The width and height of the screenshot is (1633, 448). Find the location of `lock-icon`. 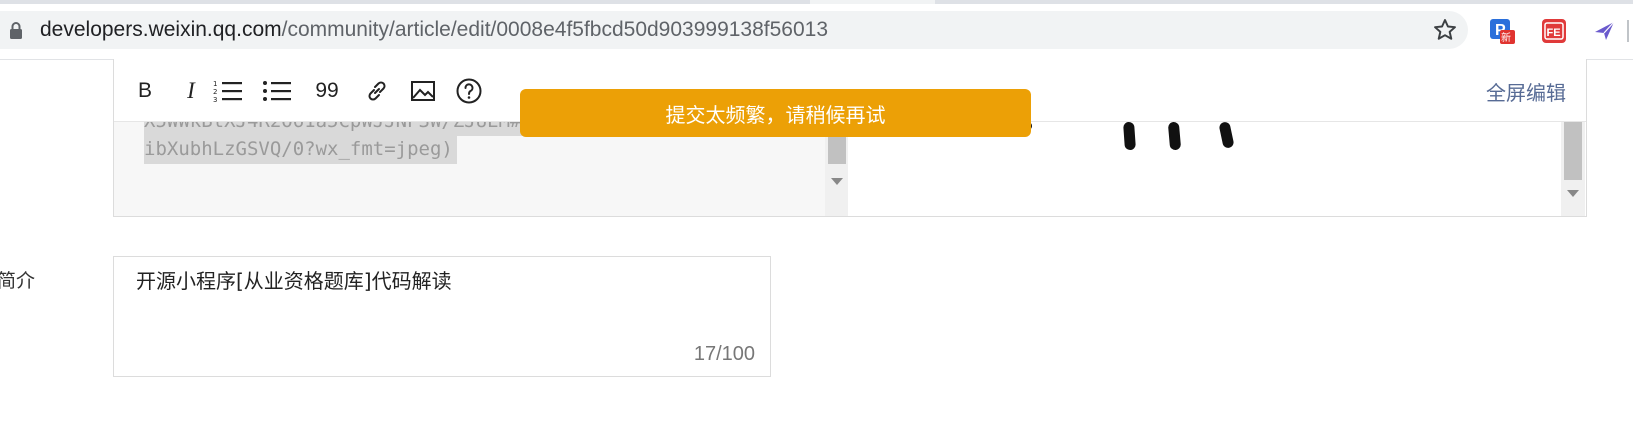

lock-icon is located at coordinates (16, 30).